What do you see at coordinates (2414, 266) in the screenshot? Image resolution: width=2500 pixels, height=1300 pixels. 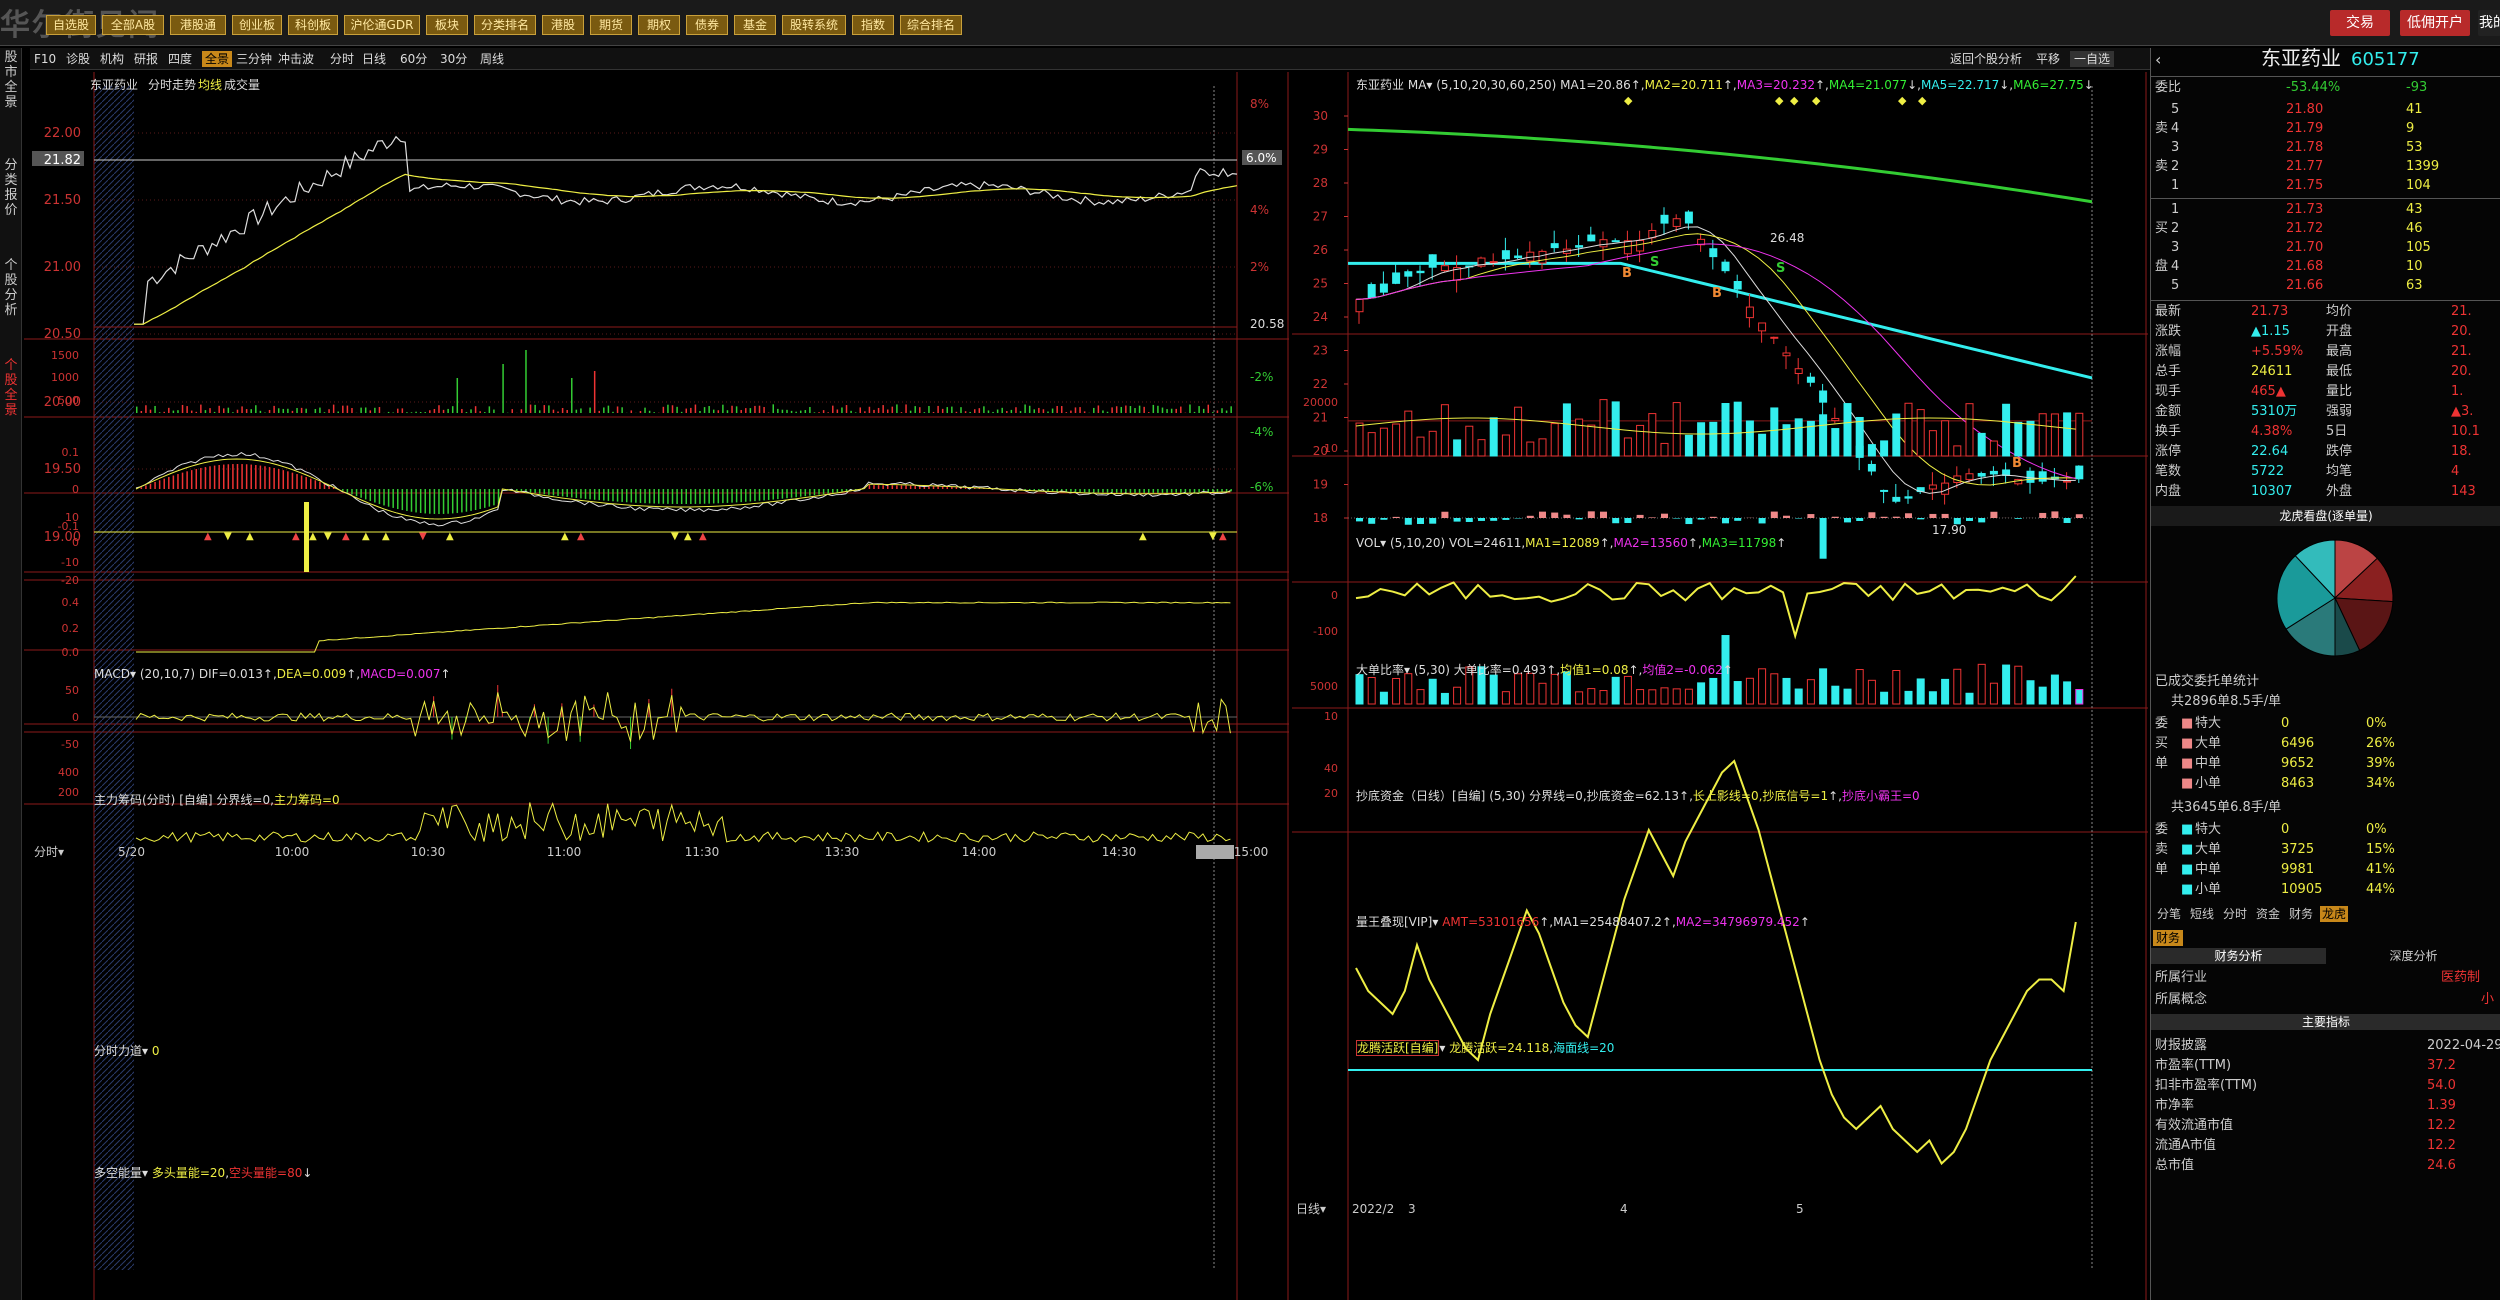 I see `quote-cell: 10` at bounding box center [2414, 266].